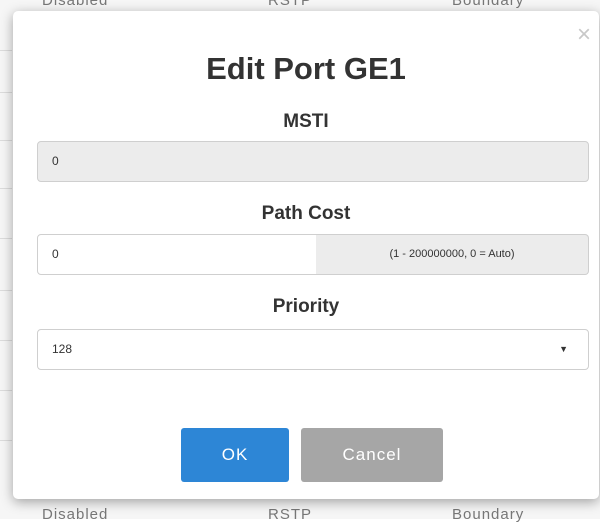 The image size is (600, 528). Describe the element at coordinates (313, 349) in the screenshot. I see `priority-select: 128 ▼` at that location.